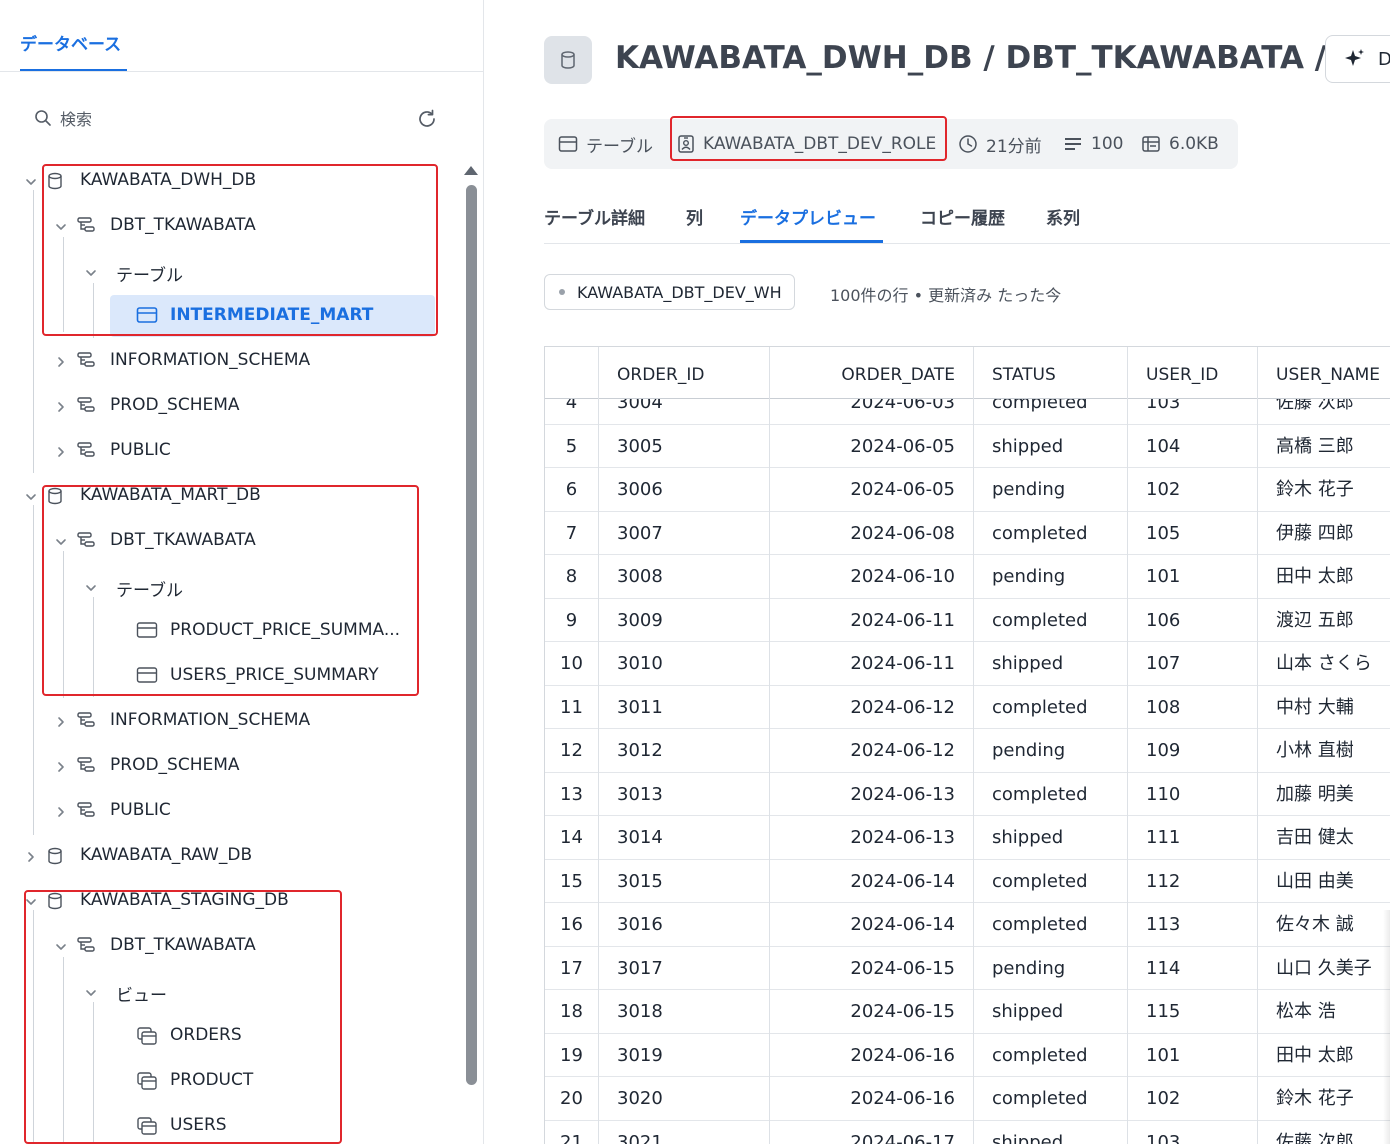 The height and width of the screenshot is (1144, 1390). Describe the element at coordinates (967, 968) in the screenshot. I see `table-row: 17 3017 2024-06-15 pending 114 山口 久美子` at that location.